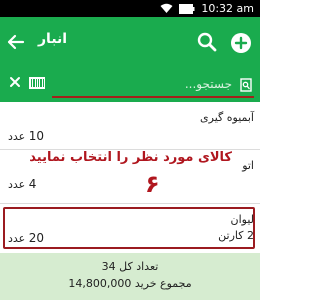 The image size is (320, 300). Describe the element at coordinates (207, 42) in the screenshot. I see `search-icon` at that location.